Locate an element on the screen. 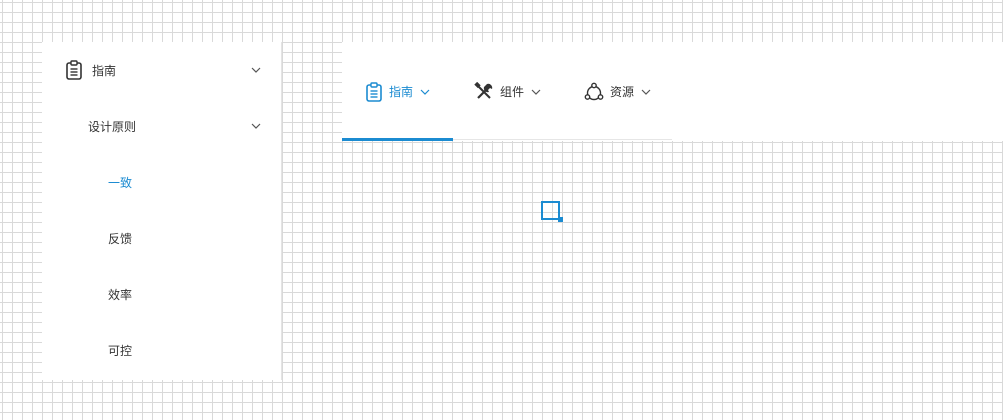 The width and height of the screenshot is (1003, 420). hmenu-item-label: 资源 is located at coordinates (622, 92).